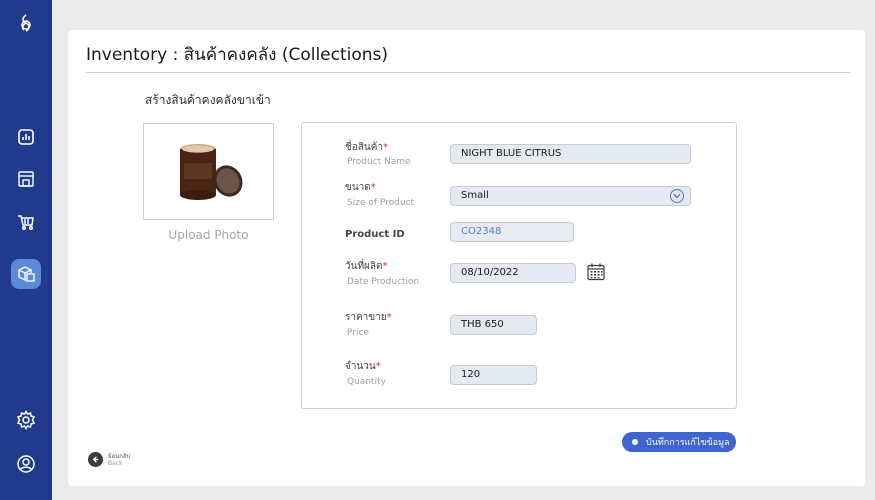  What do you see at coordinates (383, 282) in the screenshot?
I see `date-sublabel: Date Production` at bounding box center [383, 282].